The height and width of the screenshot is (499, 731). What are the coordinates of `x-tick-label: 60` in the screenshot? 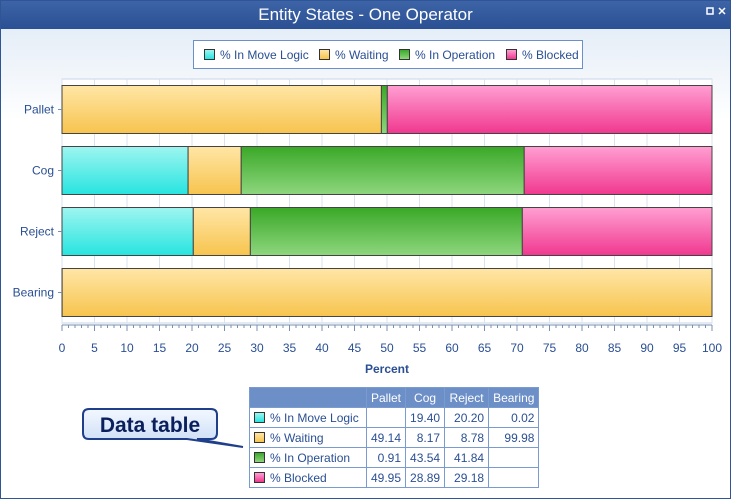 It's located at (452, 348).